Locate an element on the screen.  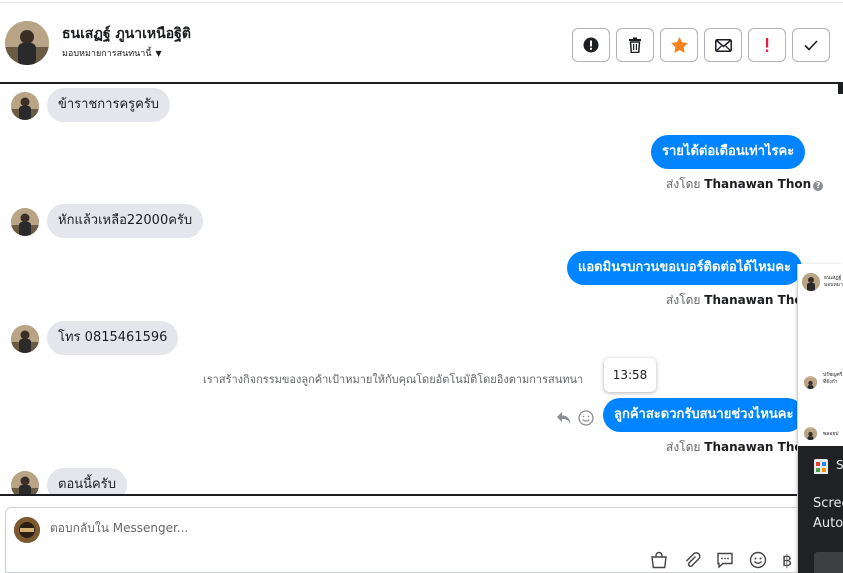
assign-conversation-dropdown: มอบหมายการสนทนานี้ ▼ is located at coordinates (112, 53).